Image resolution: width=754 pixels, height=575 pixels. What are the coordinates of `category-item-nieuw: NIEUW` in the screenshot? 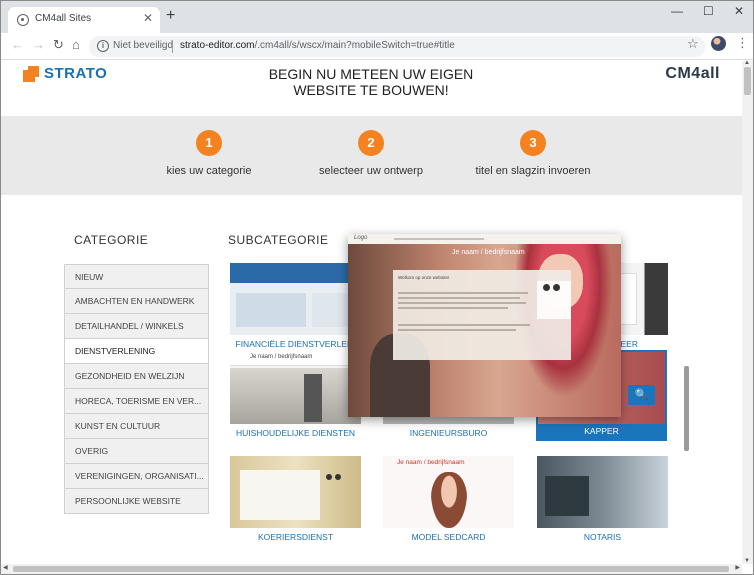 It's located at (136, 276).